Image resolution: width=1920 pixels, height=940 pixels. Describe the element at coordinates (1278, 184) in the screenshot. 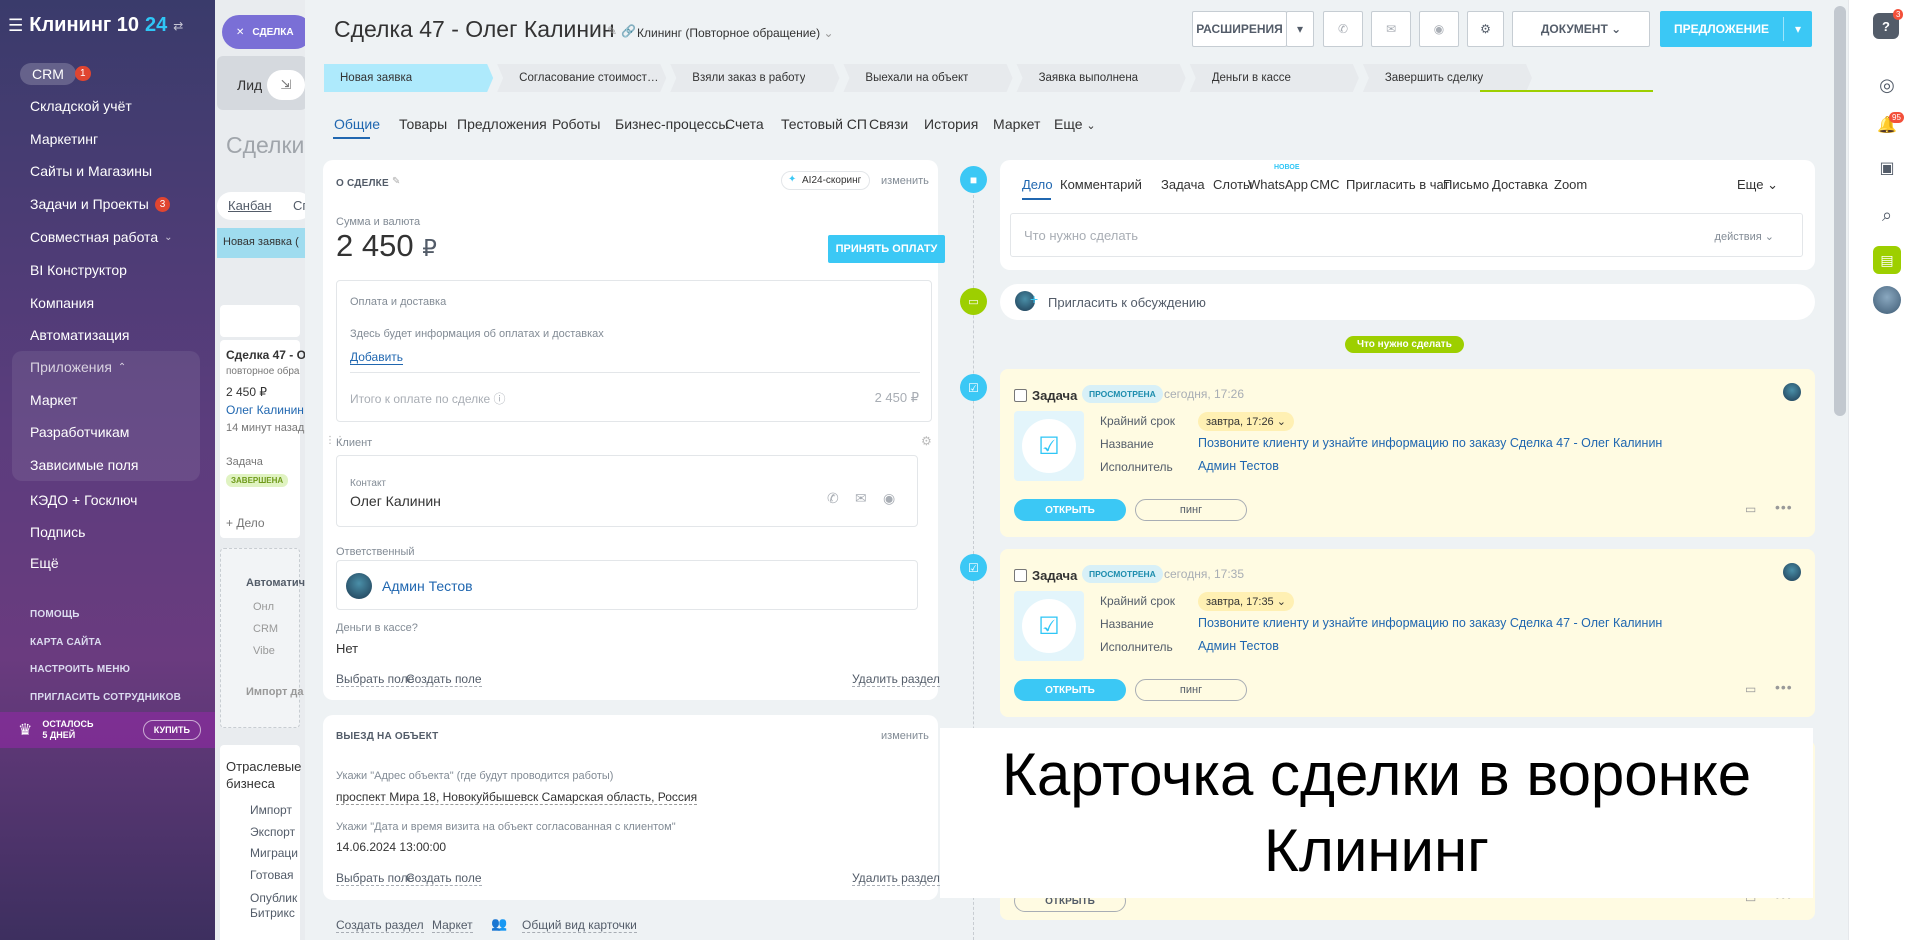

I see `activity-tab-5: WhatsApp` at that location.